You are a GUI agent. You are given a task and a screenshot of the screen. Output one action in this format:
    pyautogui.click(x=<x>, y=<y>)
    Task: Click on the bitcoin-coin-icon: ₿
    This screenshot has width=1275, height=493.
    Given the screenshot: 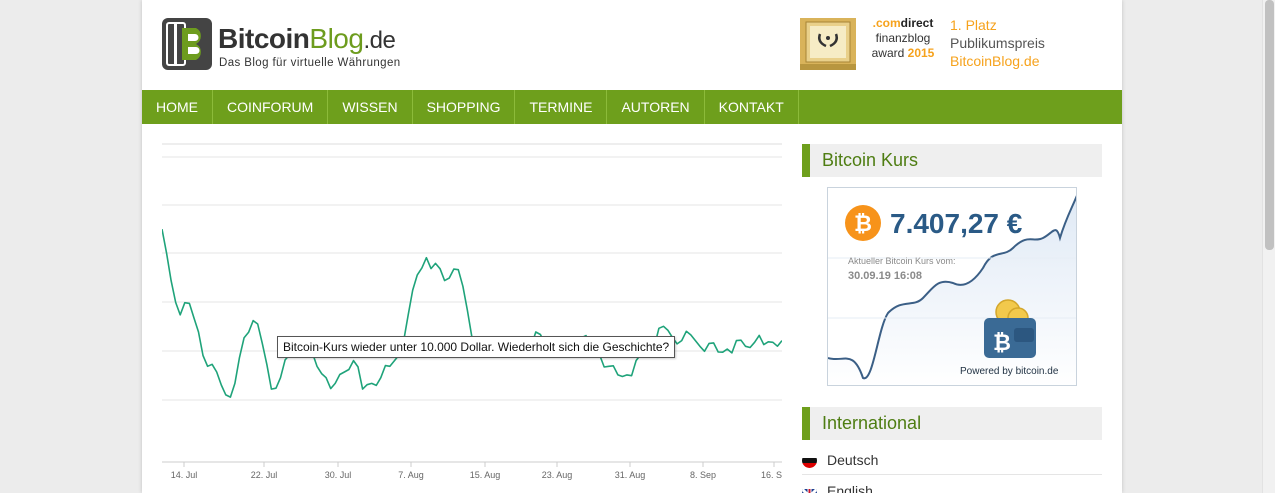 What is the action you would take?
    pyautogui.click(x=863, y=223)
    